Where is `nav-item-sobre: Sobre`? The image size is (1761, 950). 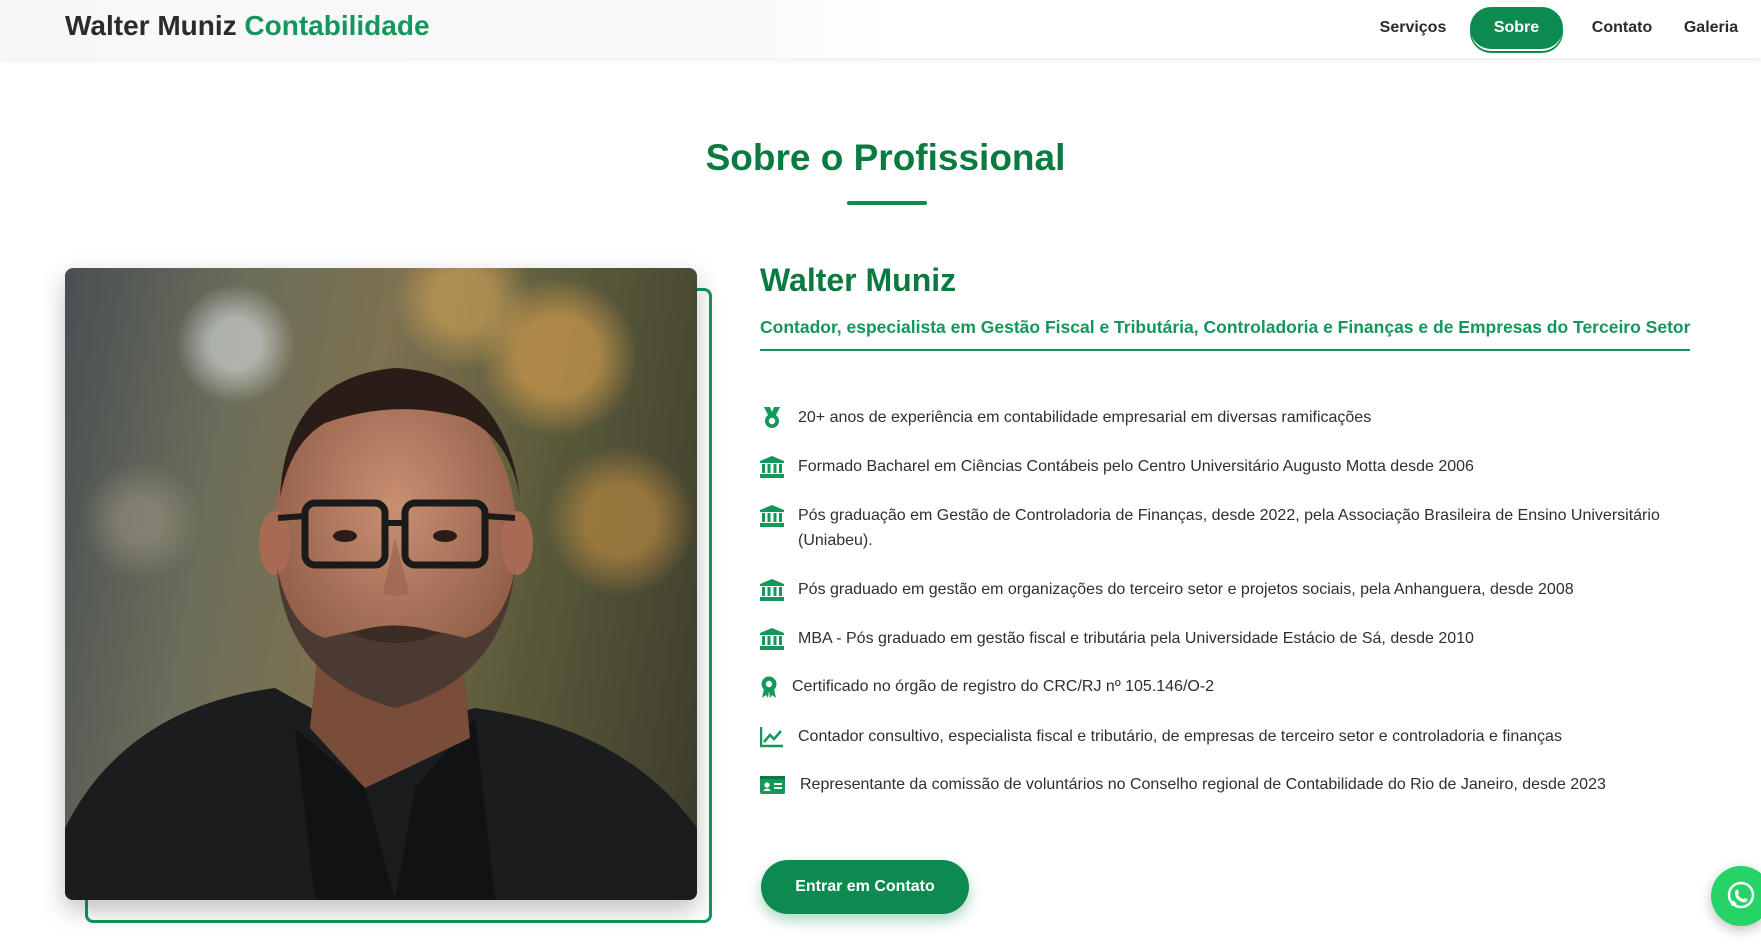 nav-item-sobre: Sobre is located at coordinates (1516, 28).